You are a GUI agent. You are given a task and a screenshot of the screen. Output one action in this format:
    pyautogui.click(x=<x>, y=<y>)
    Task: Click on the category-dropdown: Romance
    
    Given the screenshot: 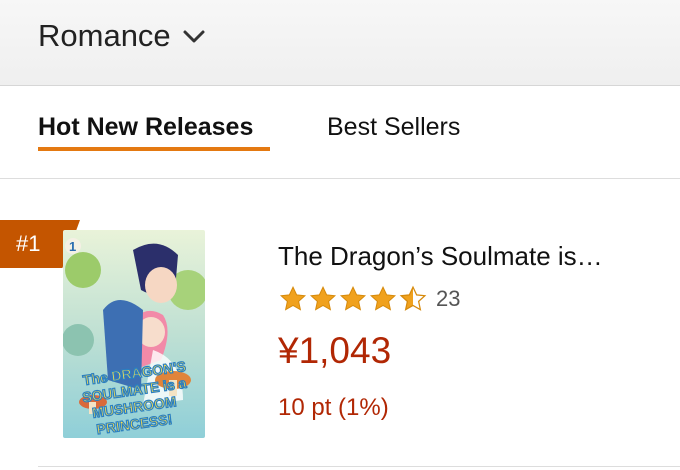 What is the action you would take?
    pyautogui.click(x=122, y=36)
    